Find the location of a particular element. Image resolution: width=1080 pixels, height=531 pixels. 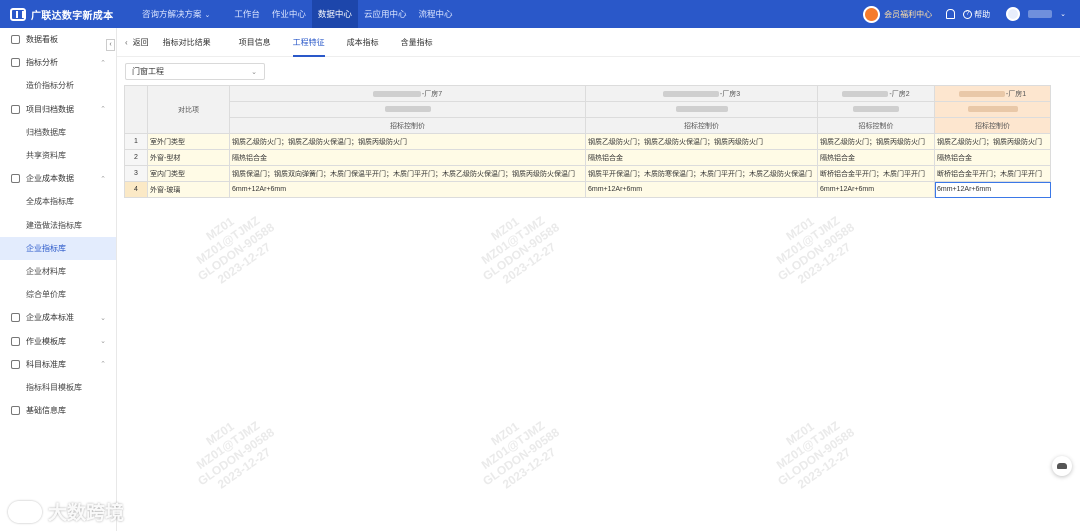

project-suffix: -厂房1 is located at coordinates (1016, 94).